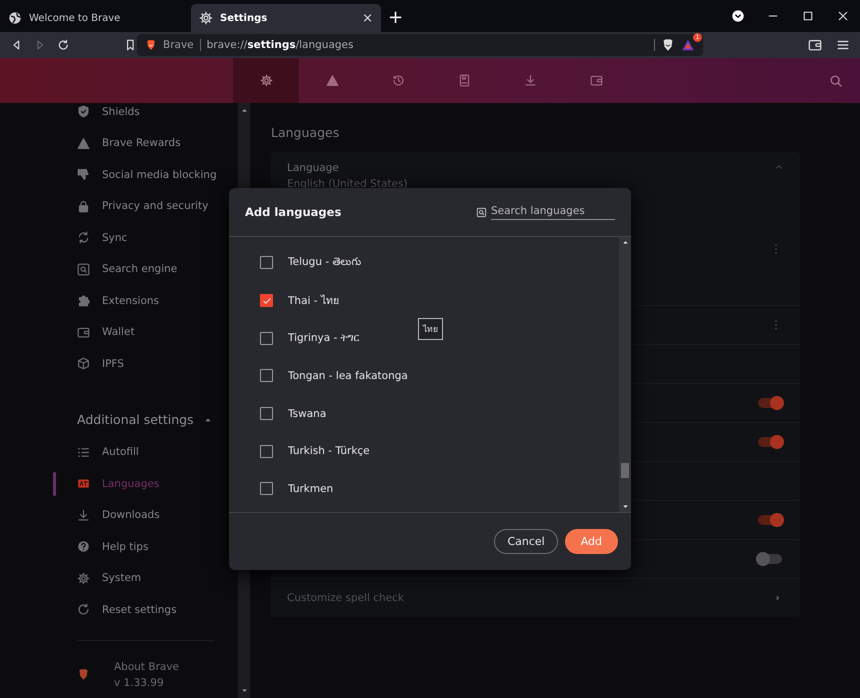 Image resolution: width=860 pixels, height=698 pixels. I want to click on sidebar-item: Sync, so click(145, 238).